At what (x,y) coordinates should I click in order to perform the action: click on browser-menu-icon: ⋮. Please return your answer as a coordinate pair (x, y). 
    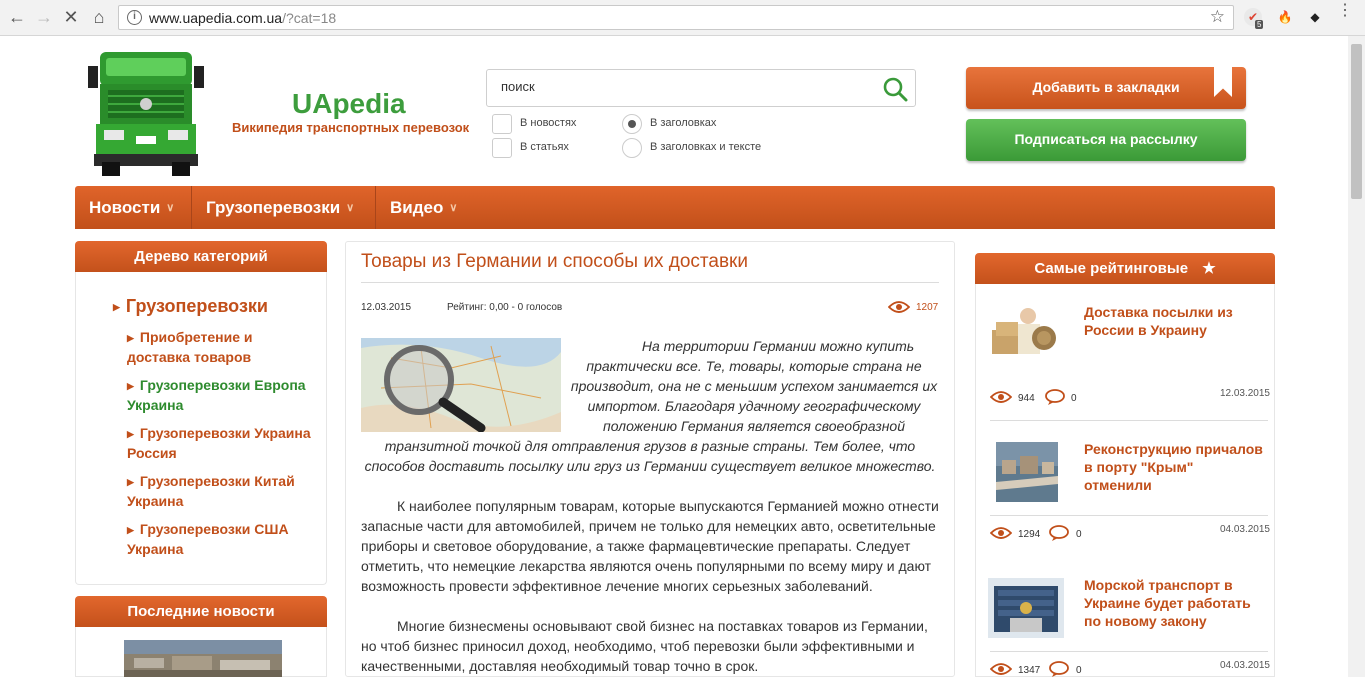
    Looking at the image, I should click on (1345, 11).